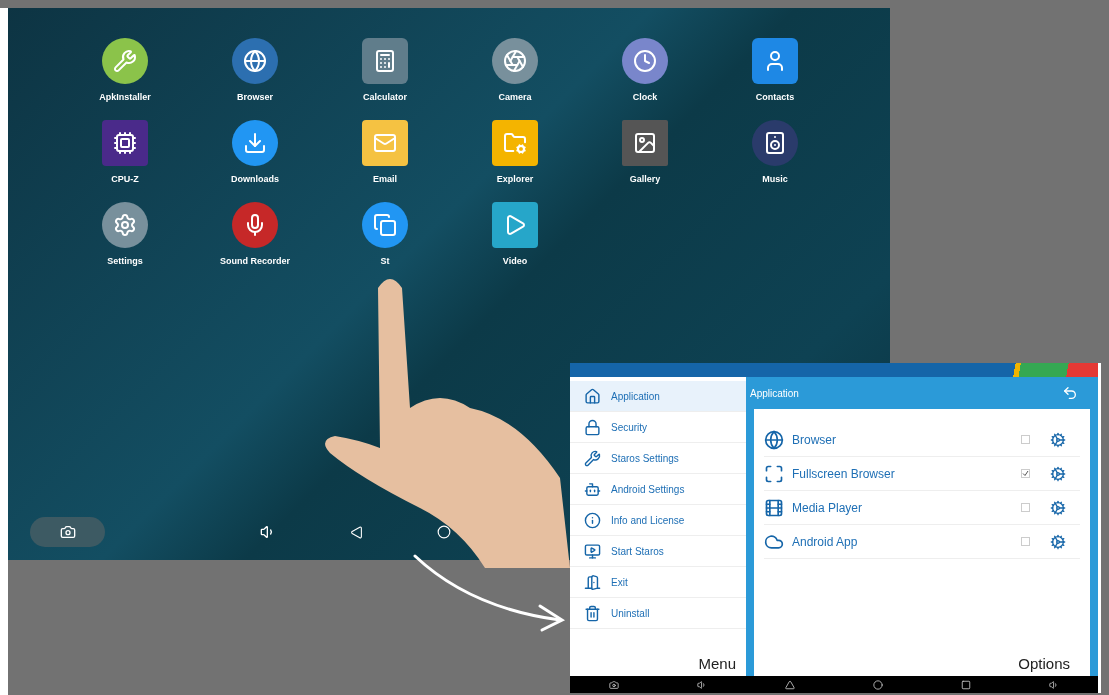  I want to click on app-label: Downloads, so click(255, 179).